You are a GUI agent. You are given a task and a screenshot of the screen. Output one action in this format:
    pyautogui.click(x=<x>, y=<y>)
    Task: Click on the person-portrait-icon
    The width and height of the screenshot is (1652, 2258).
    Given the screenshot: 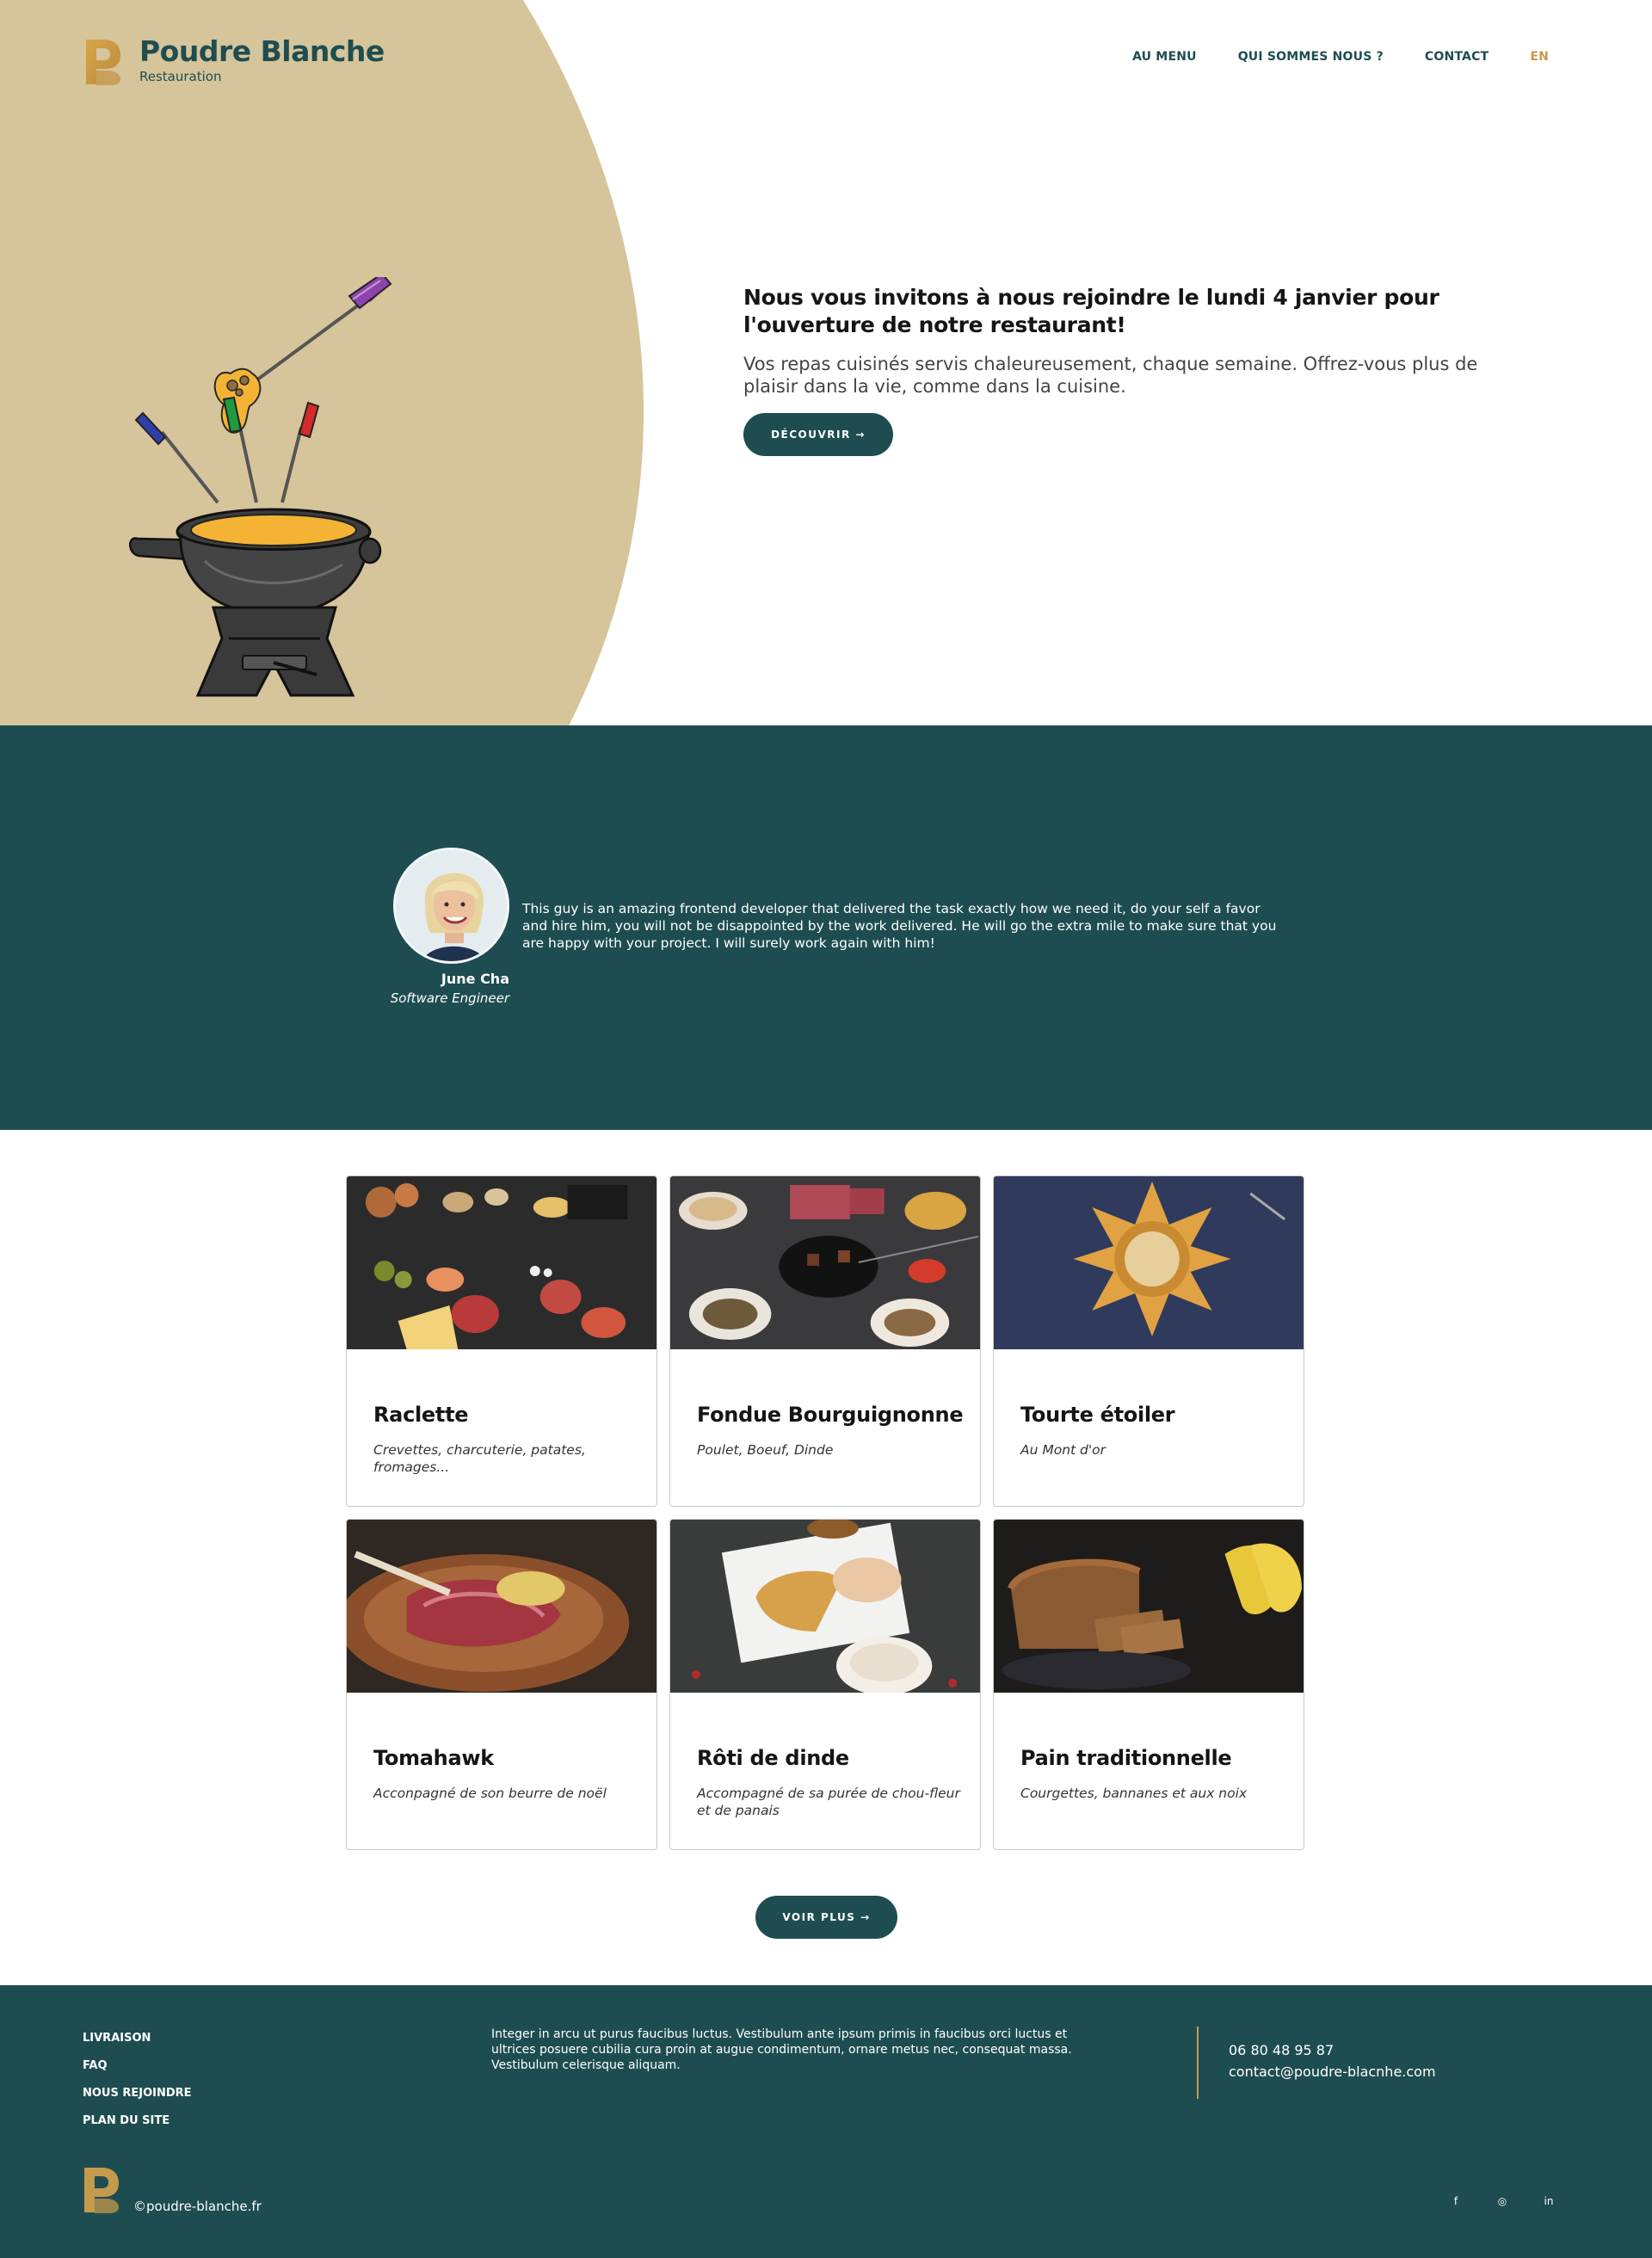 What is the action you would take?
    pyautogui.click(x=451, y=905)
    